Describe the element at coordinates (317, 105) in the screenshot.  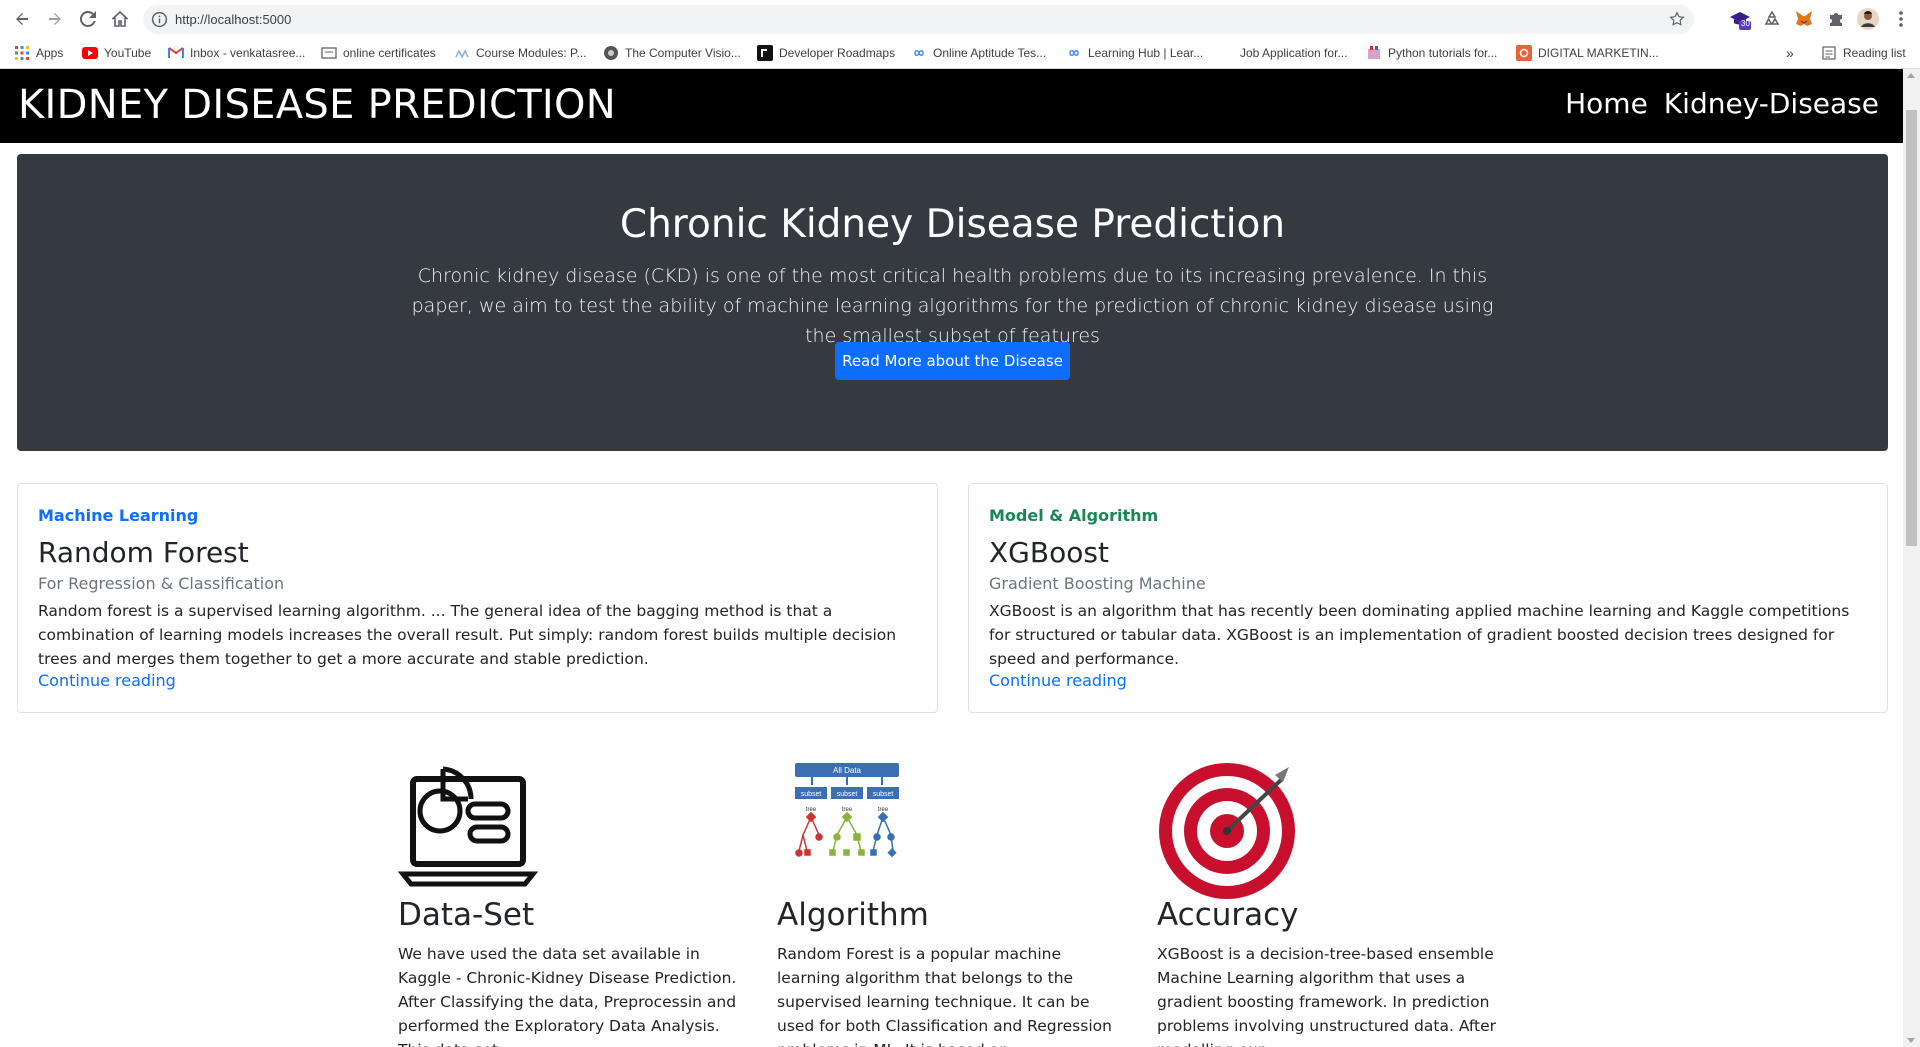
I see `navbar-brand: KIDNEY DISEASE PREDICTION` at that location.